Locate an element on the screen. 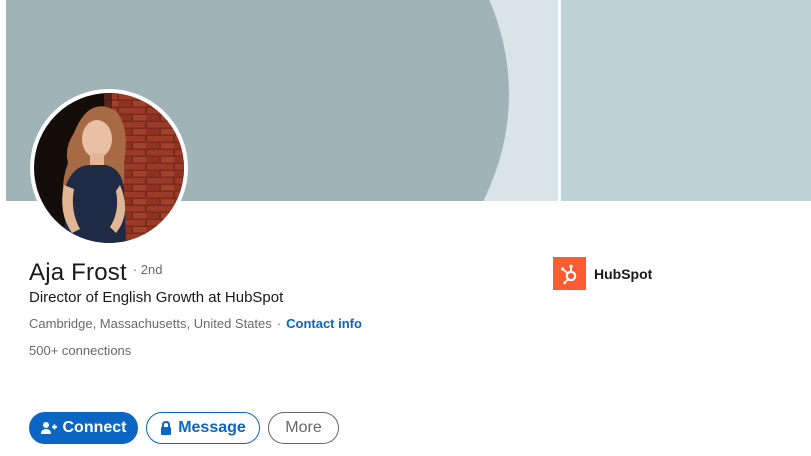  message-button-label: Message is located at coordinates (212, 427).